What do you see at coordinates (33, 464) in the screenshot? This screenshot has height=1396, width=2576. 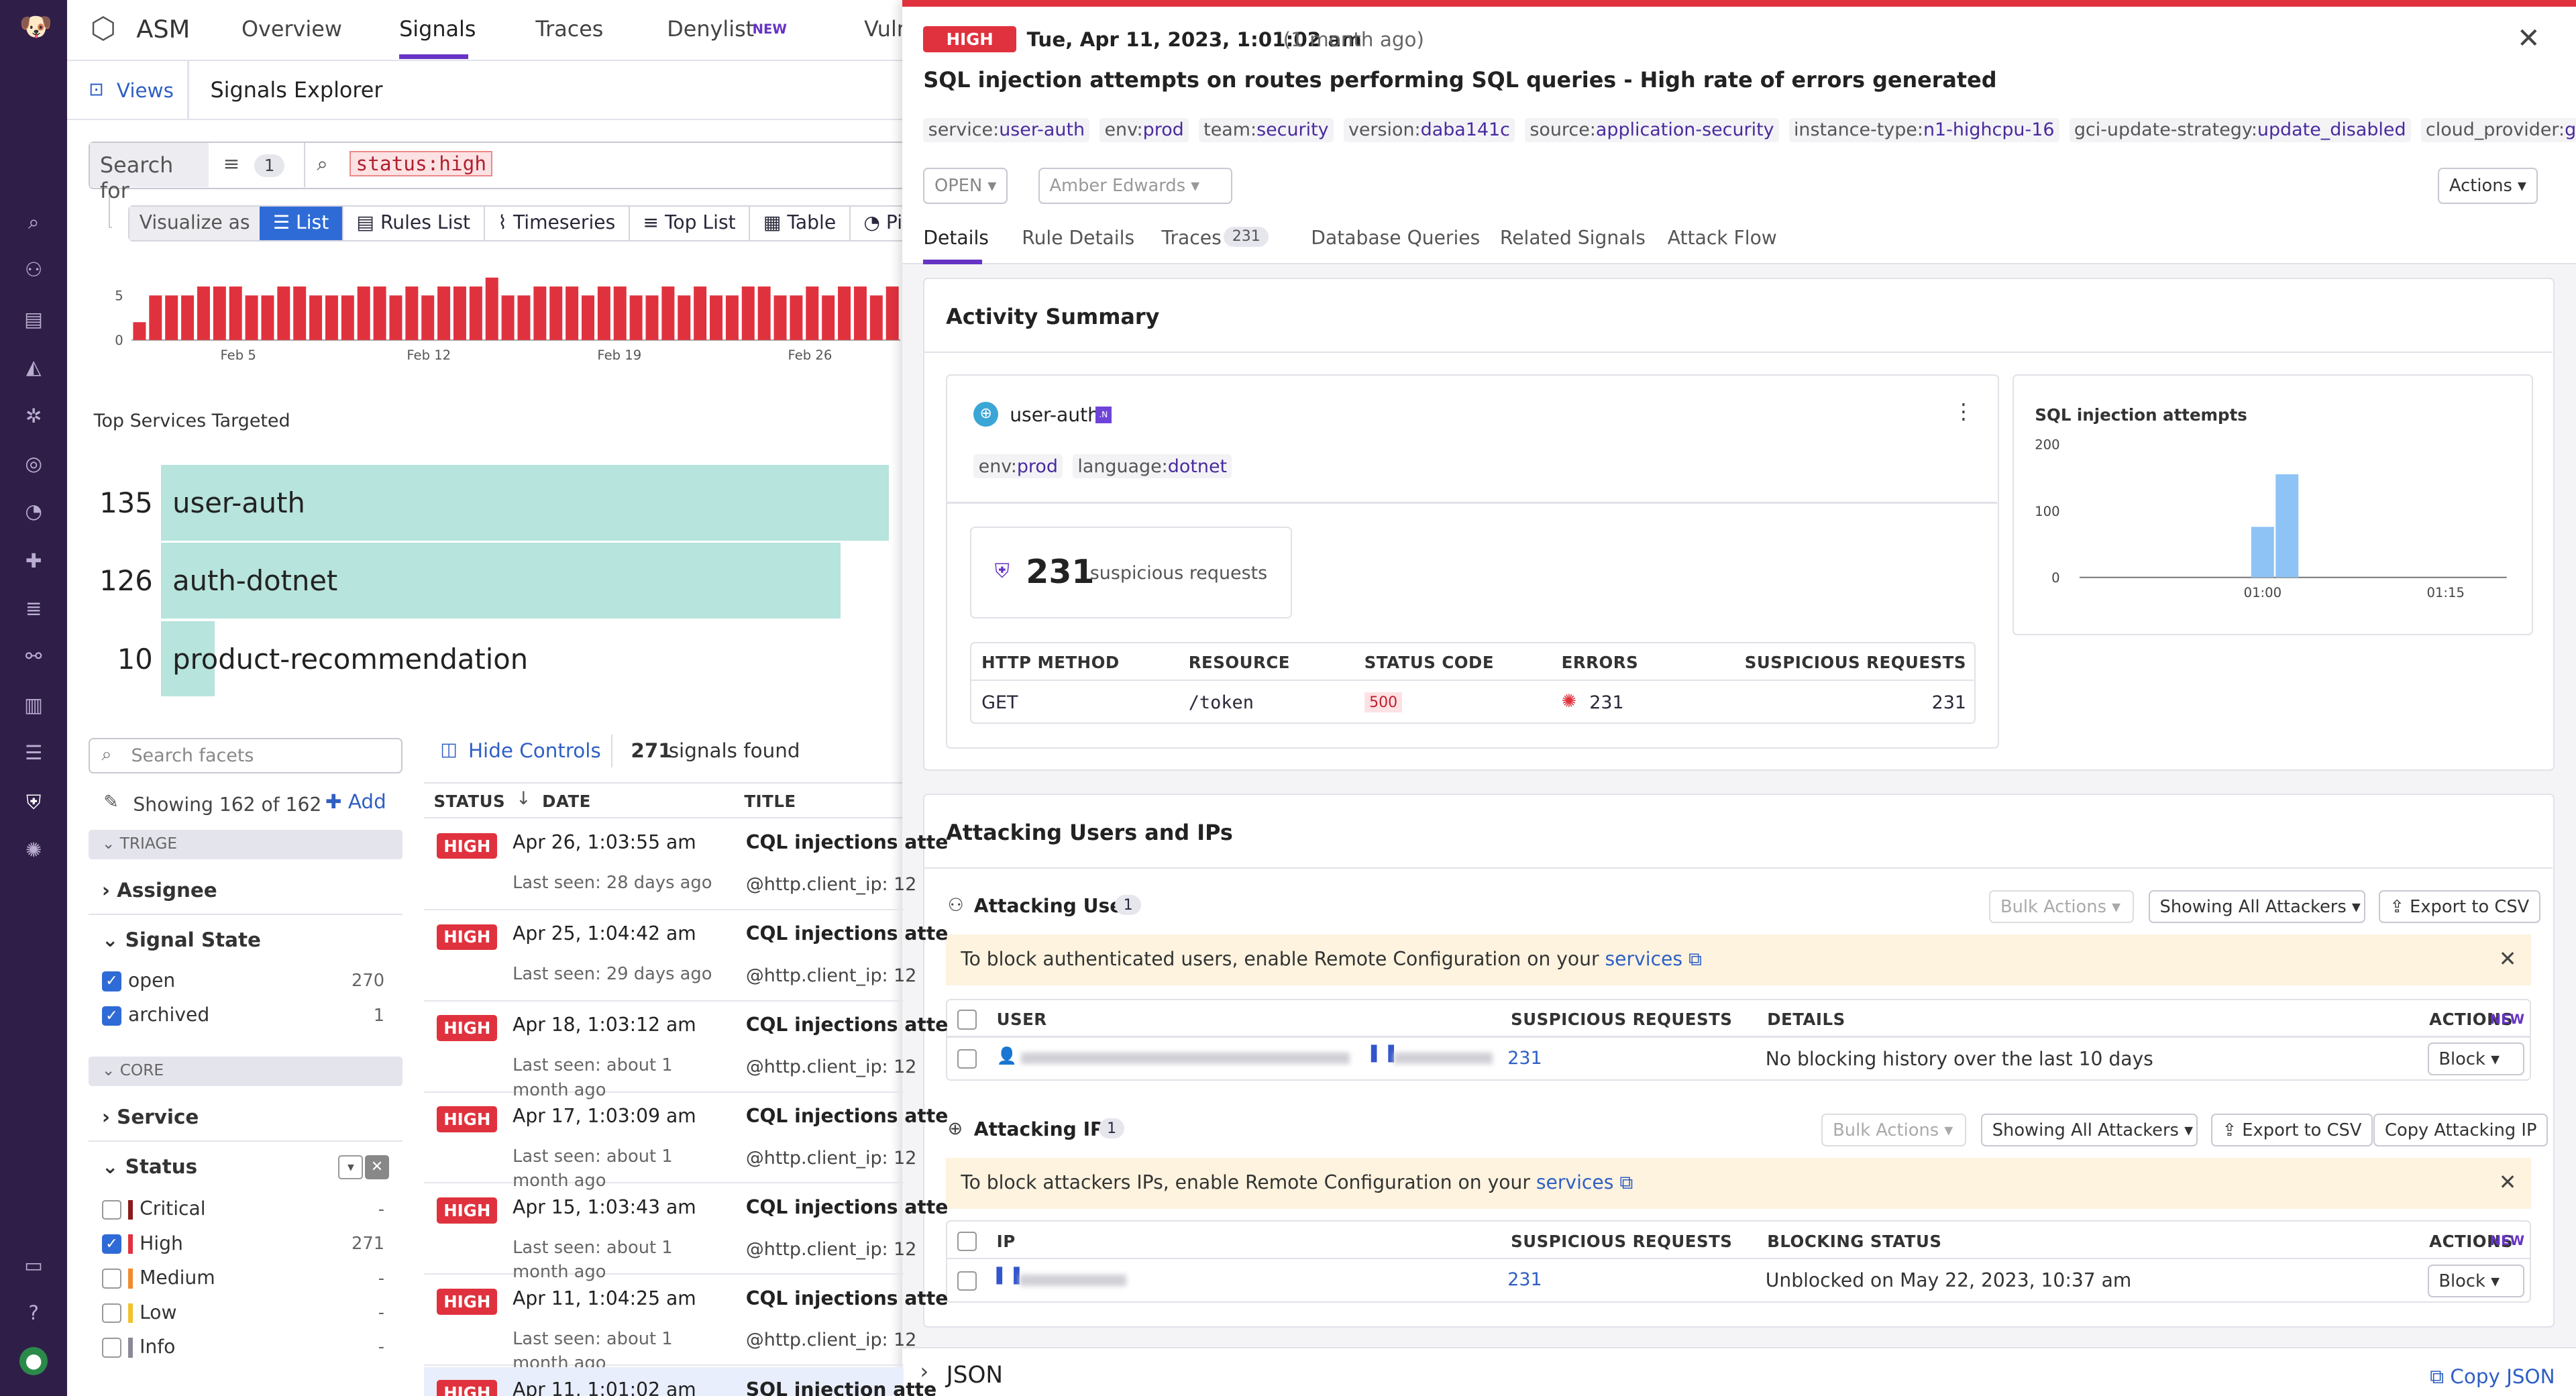 I see `monitors-icon: ◎` at bounding box center [33, 464].